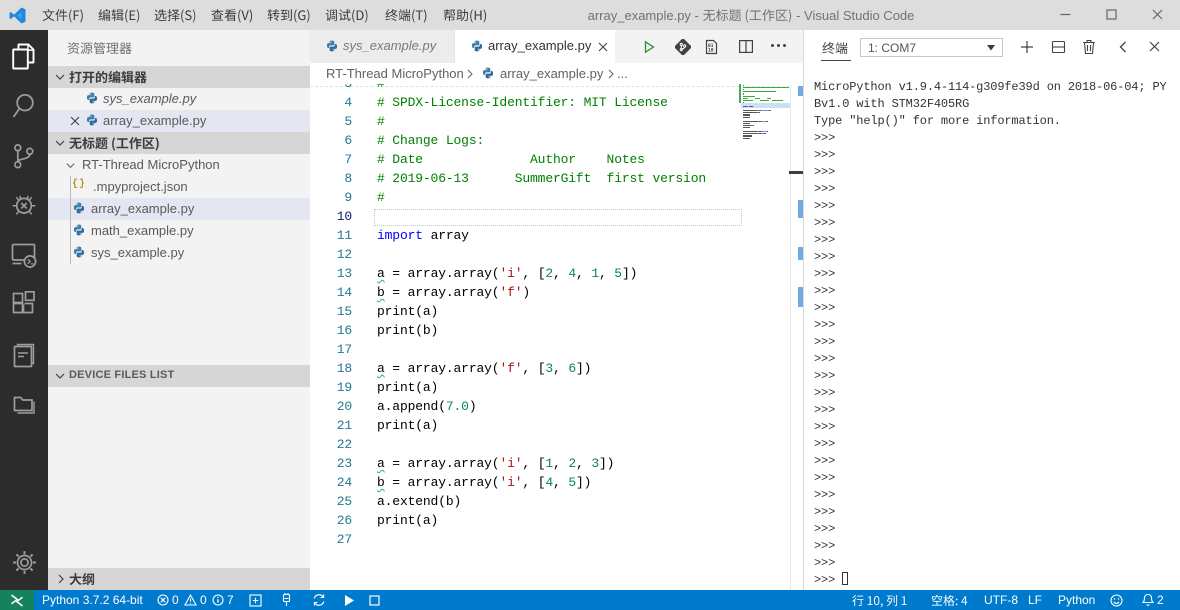  I want to click on svg-text: 10, so click(711, 50).